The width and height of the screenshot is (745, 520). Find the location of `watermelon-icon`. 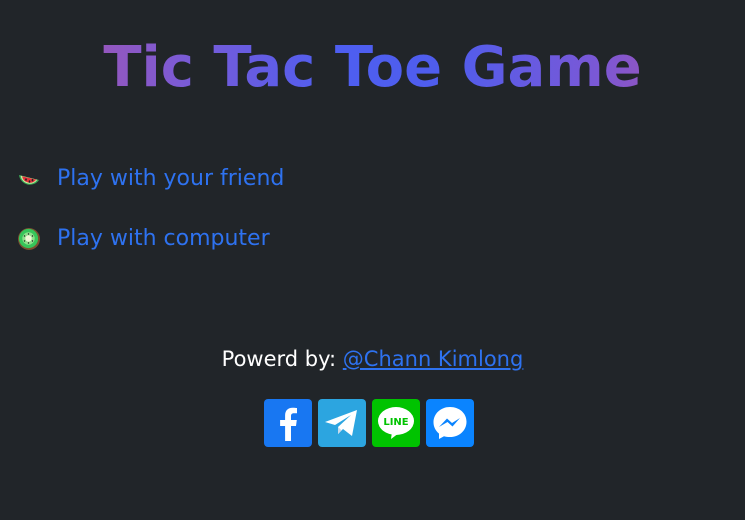

watermelon-icon is located at coordinates (29, 179).